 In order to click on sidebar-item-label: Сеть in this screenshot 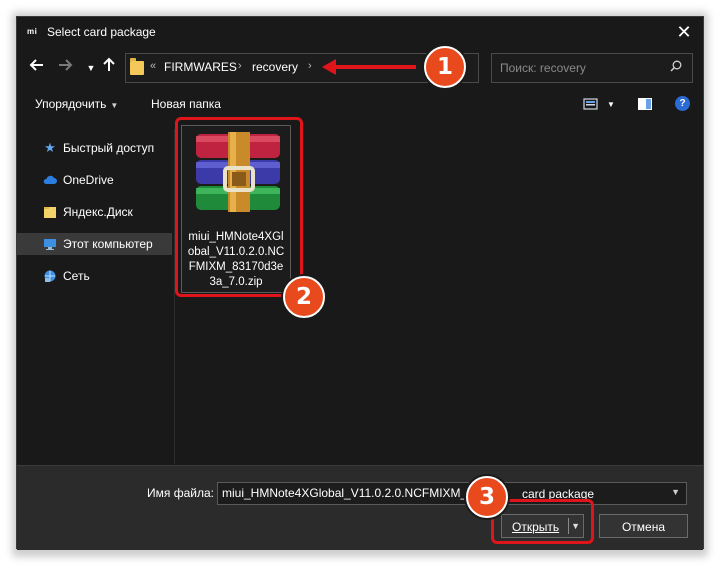, I will do `click(76, 276)`.